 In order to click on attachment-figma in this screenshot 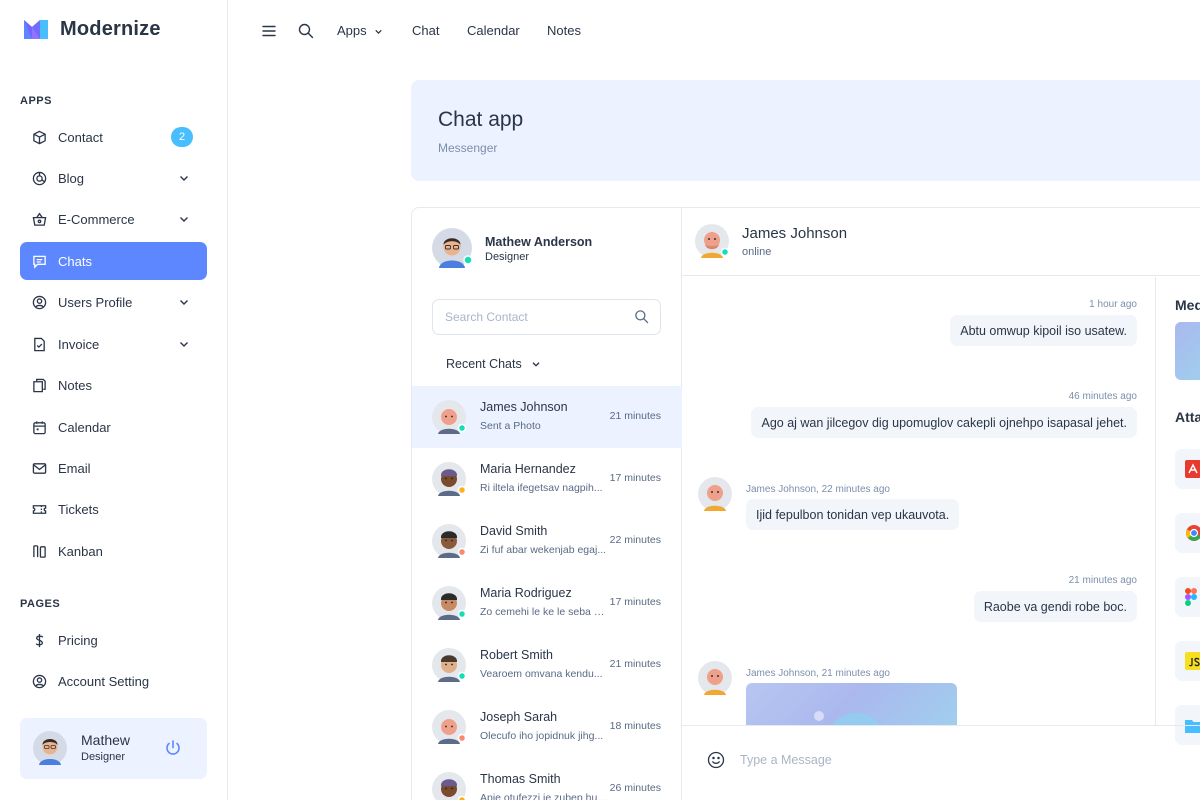, I will do `click(1187, 597)`.